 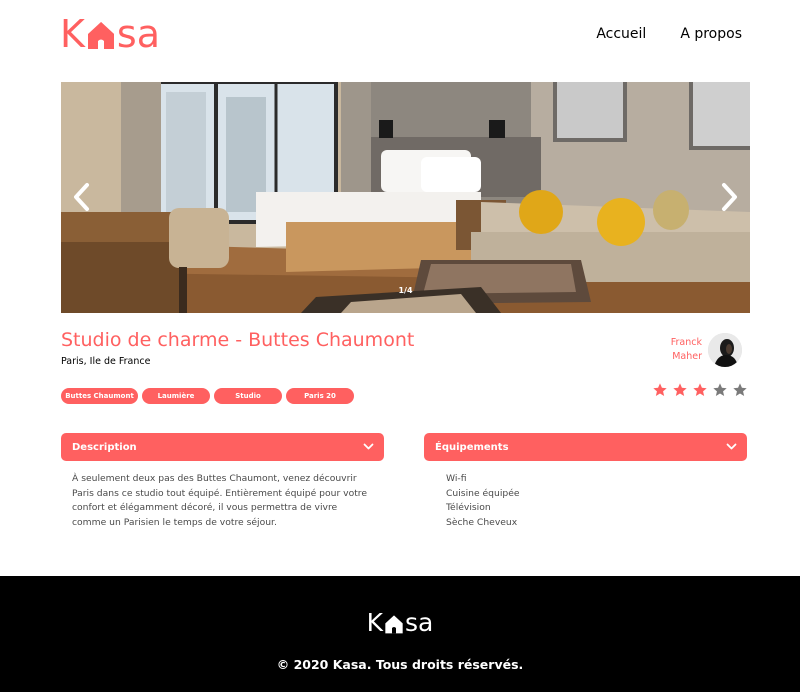 I want to click on rating-stars, so click(x=700, y=390).